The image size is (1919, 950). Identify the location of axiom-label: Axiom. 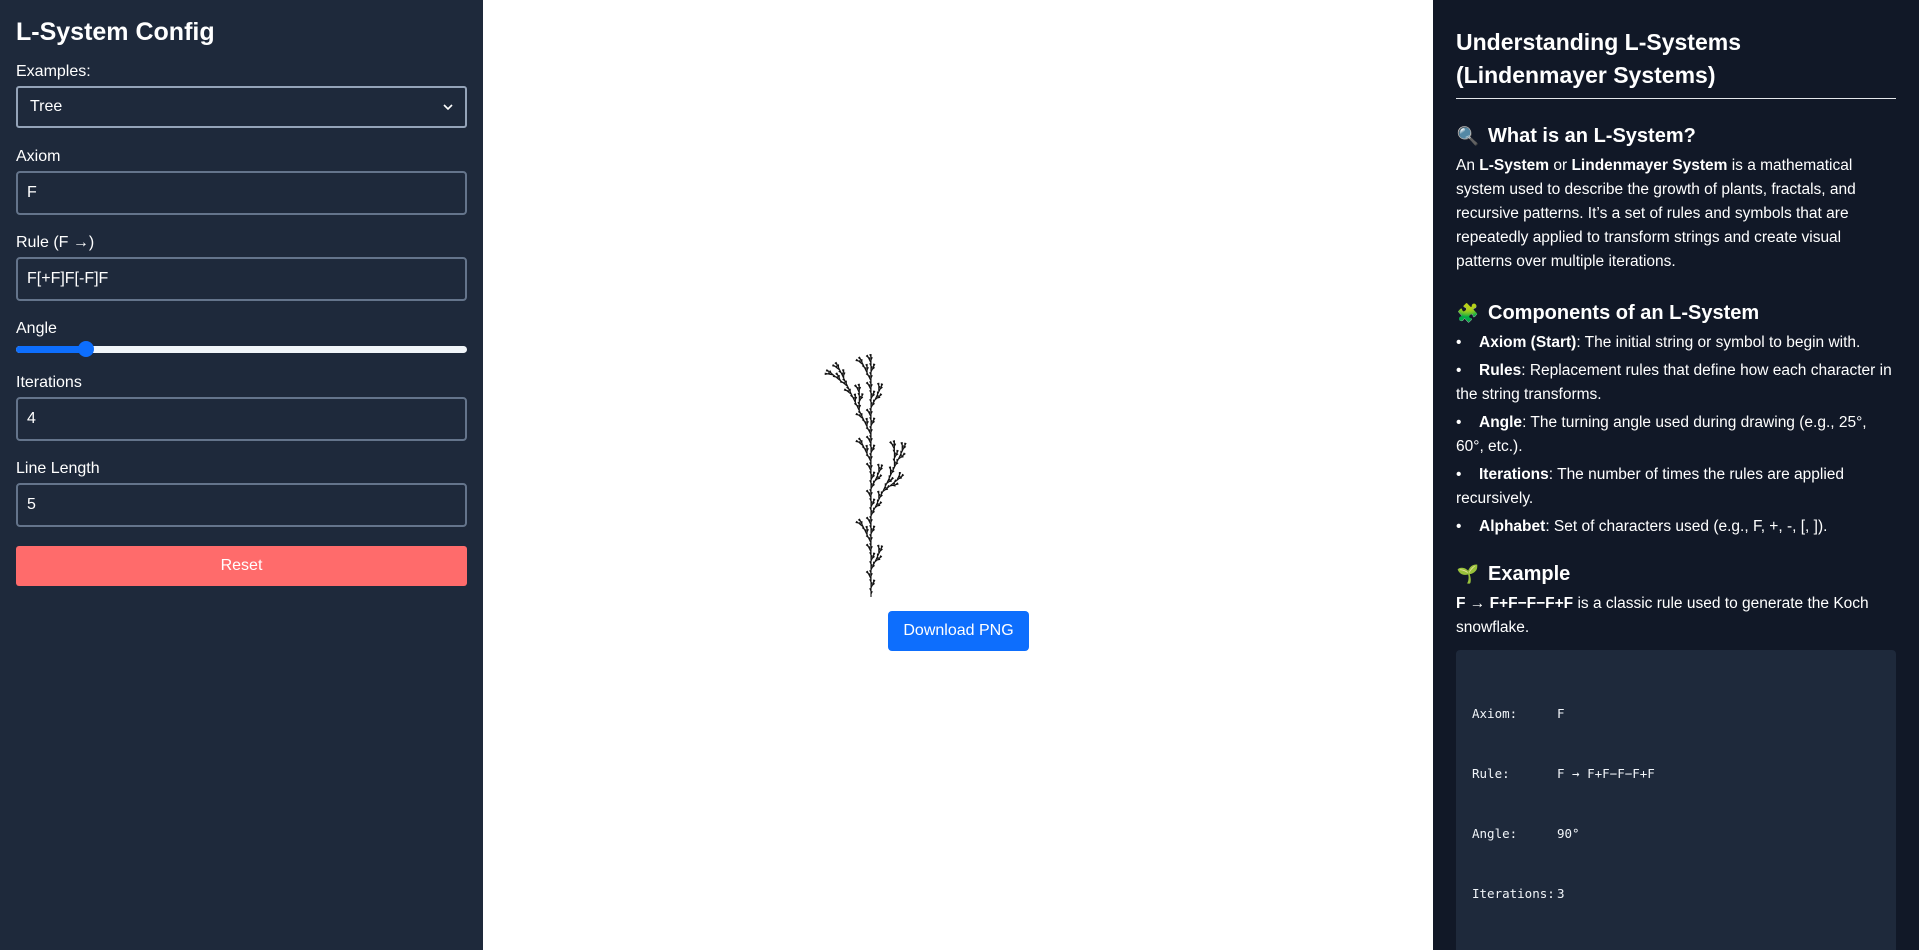
(38, 156).